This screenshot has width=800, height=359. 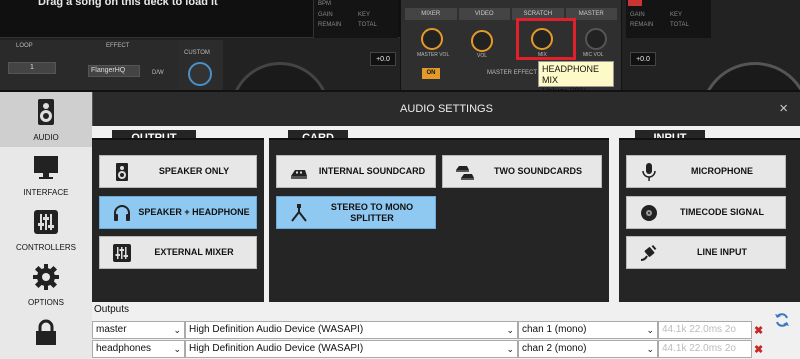 I want to click on total-label: TOTAL, so click(x=679, y=25).